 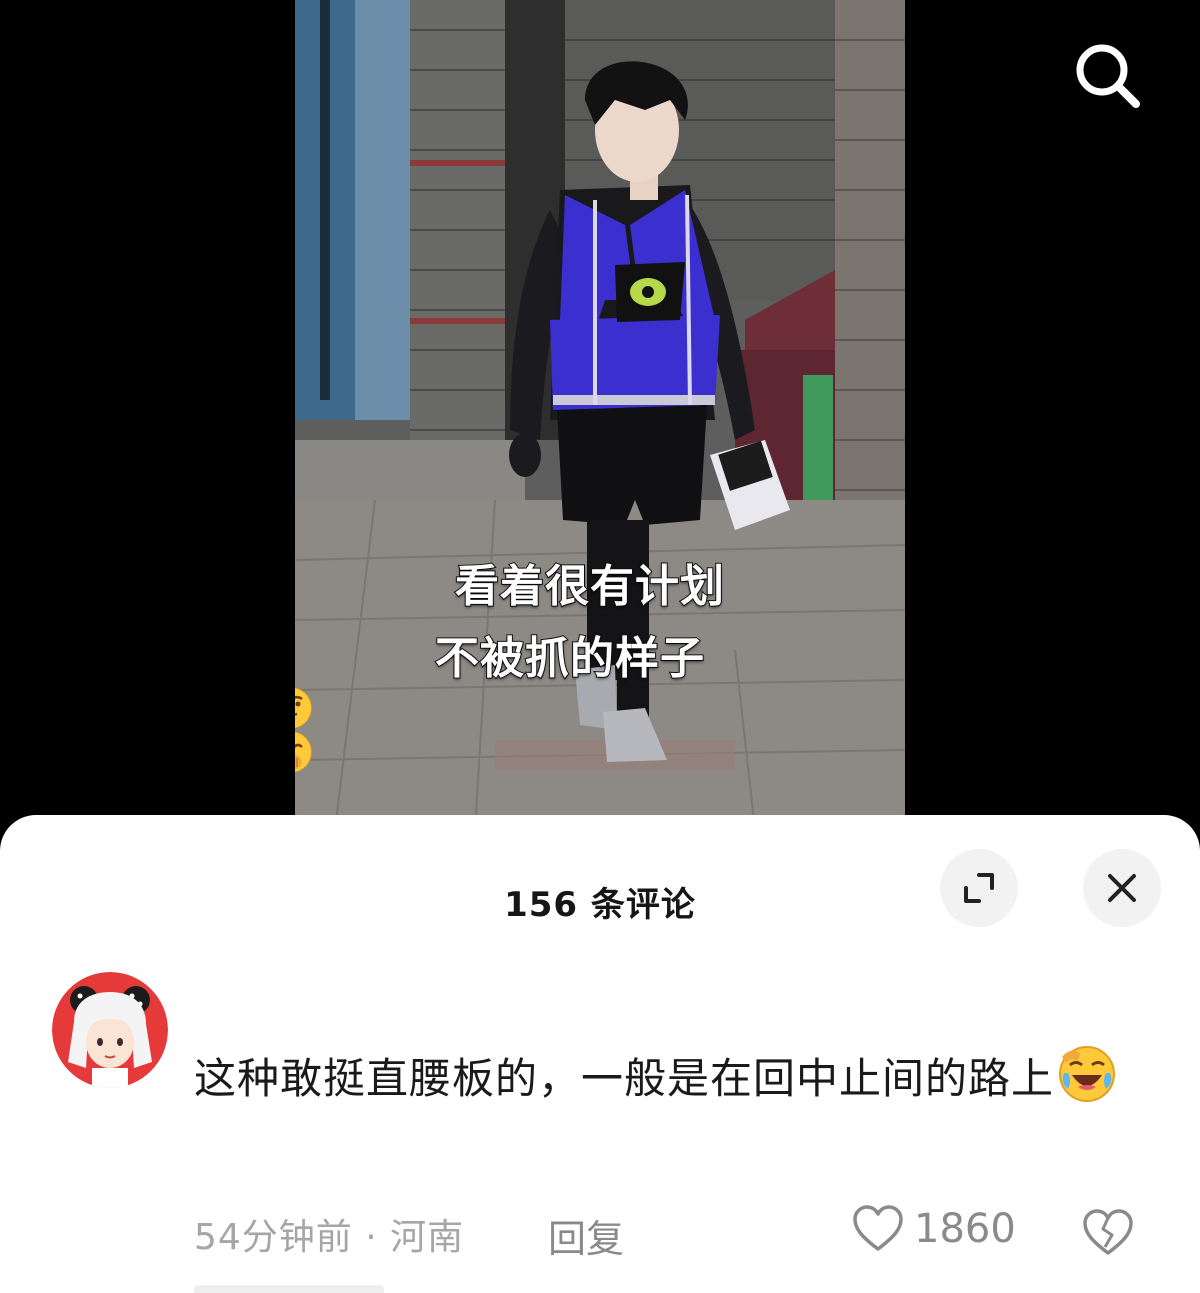 What do you see at coordinates (586, 1235) in the screenshot?
I see `reply-button: 回复` at bounding box center [586, 1235].